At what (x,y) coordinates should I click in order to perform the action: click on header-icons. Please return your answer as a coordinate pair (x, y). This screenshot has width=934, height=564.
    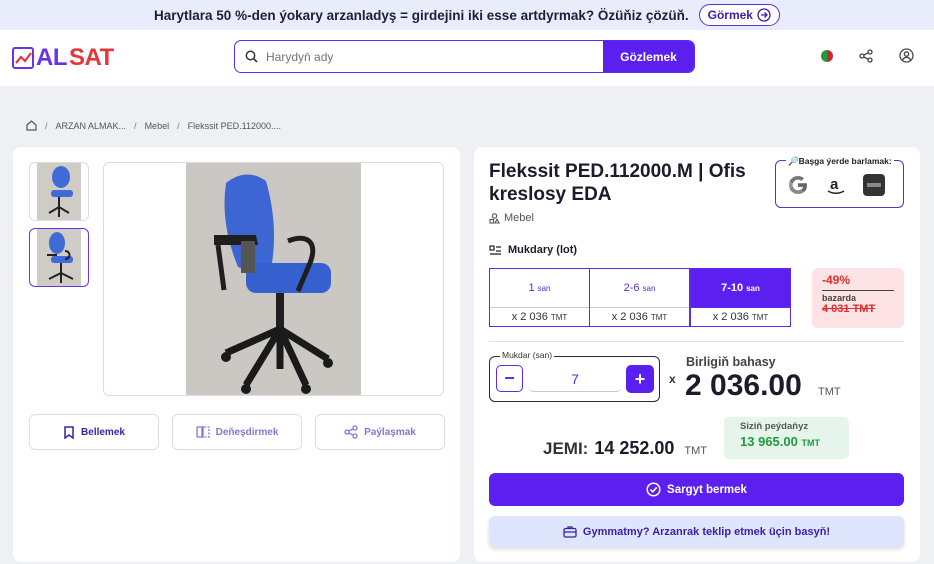
    Looking at the image, I should click on (867, 55).